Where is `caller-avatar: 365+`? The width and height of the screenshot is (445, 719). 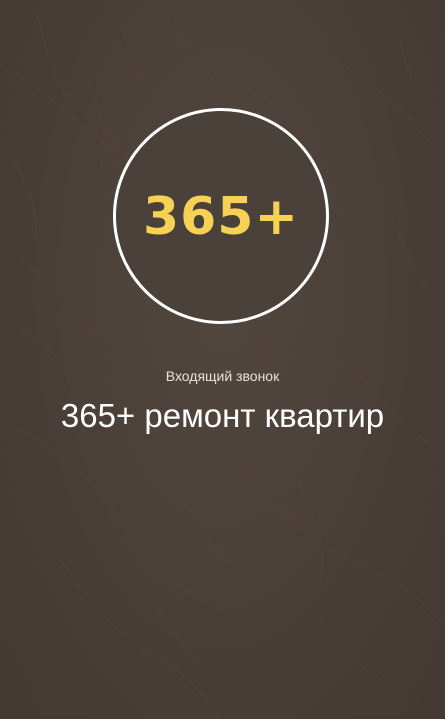
caller-avatar: 365+ is located at coordinates (221, 216).